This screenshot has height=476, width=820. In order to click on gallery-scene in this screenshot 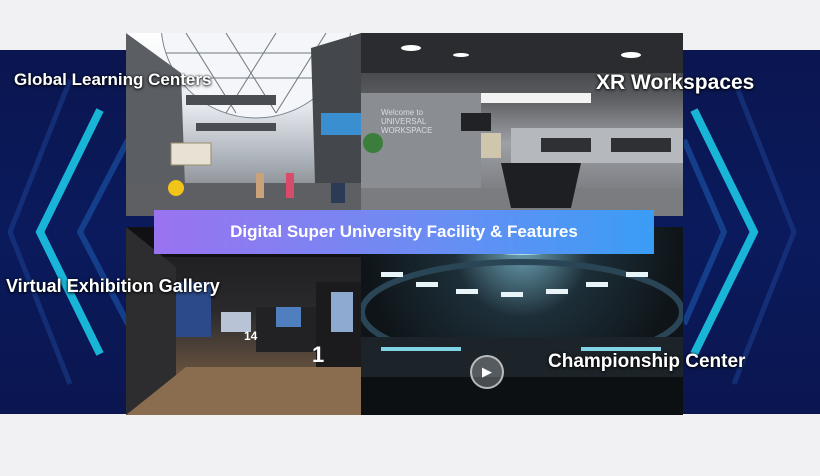, I will do `click(243, 321)`.